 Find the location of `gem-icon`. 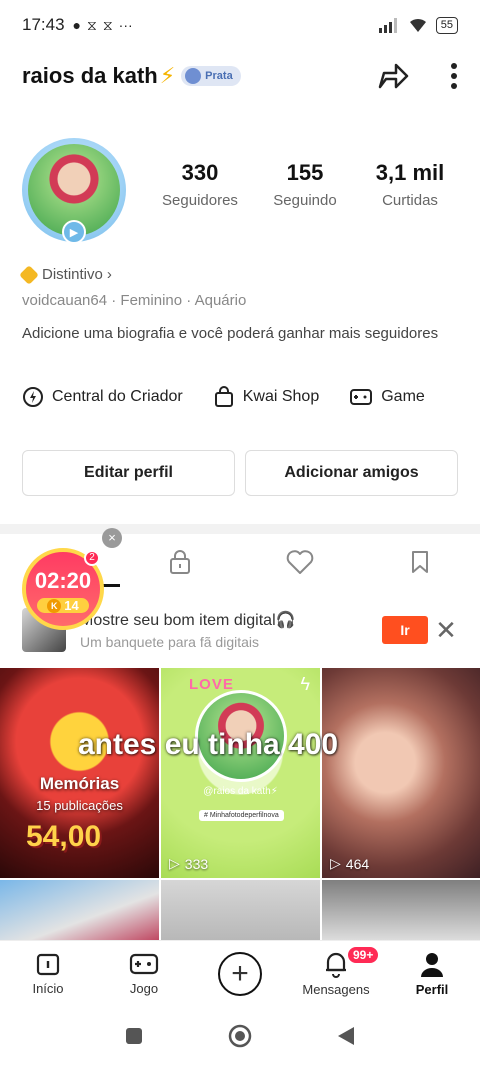

gem-icon is located at coordinates (29, 274).